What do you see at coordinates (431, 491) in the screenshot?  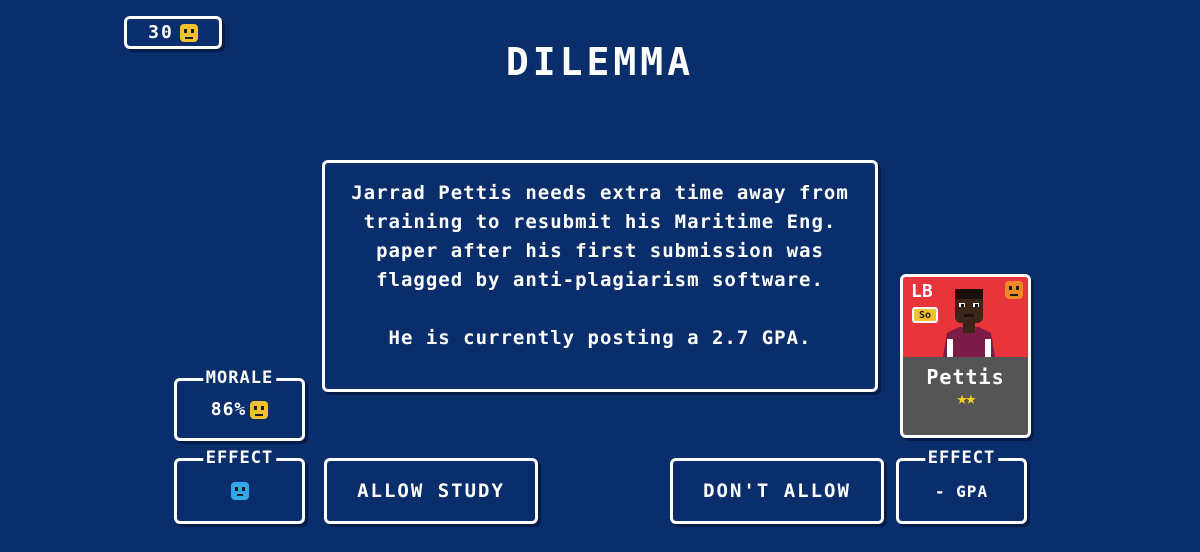 I see `allow-study-button: ALLOW STUDY` at bounding box center [431, 491].